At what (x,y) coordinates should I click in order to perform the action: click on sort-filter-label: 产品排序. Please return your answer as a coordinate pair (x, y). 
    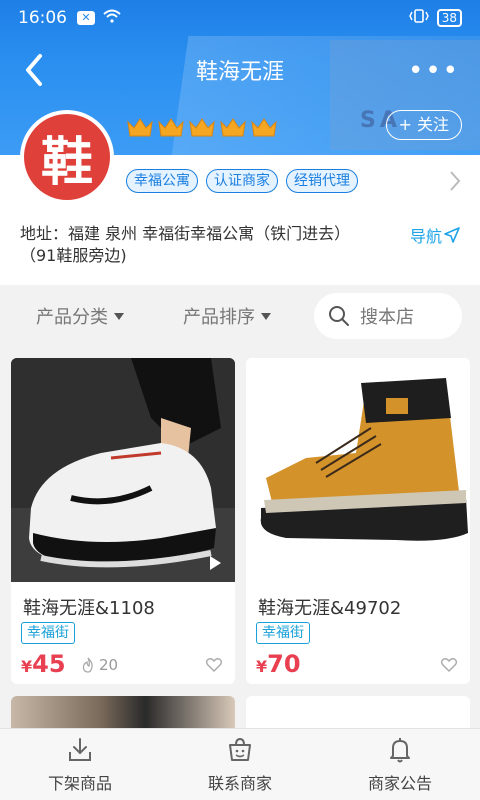
    Looking at the image, I should click on (219, 317).